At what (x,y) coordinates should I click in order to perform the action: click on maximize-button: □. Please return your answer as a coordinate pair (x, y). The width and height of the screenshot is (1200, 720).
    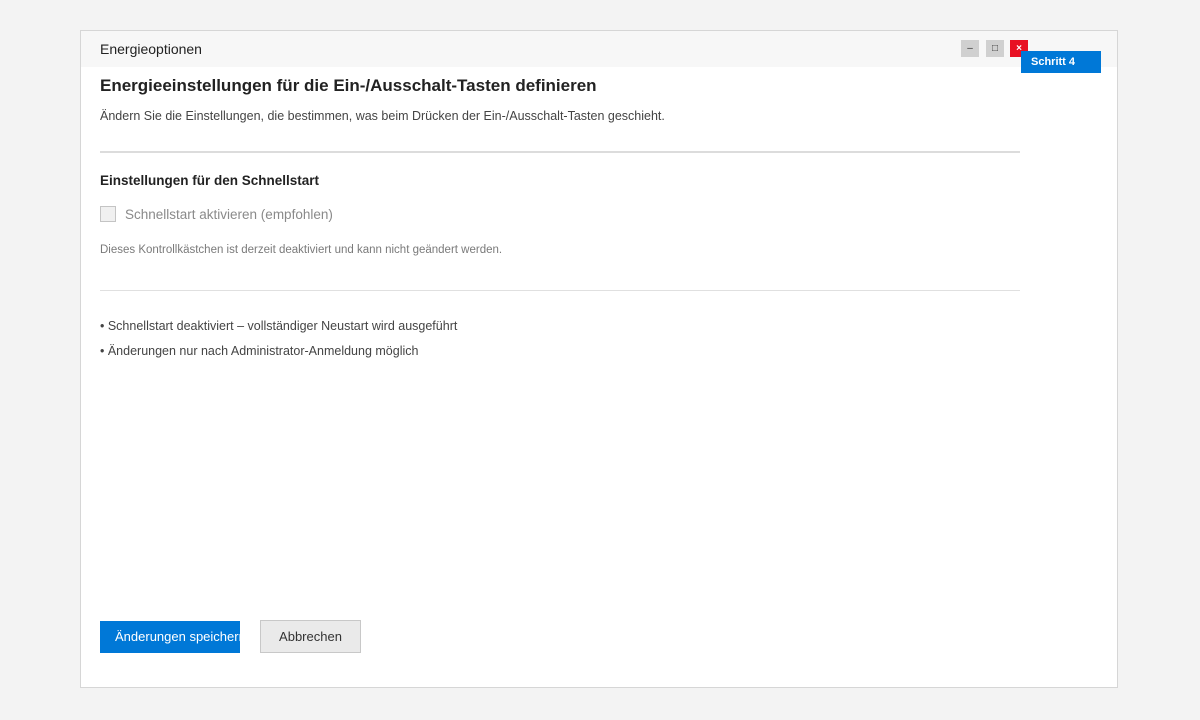
    Looking at the image, I should click on (995, 48).